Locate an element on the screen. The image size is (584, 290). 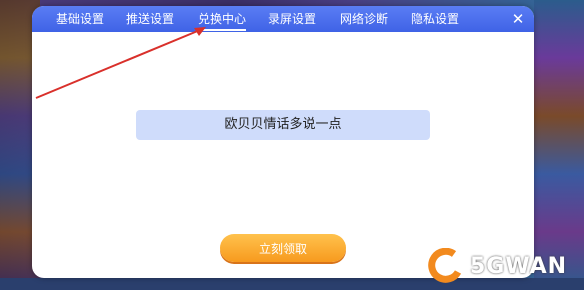
watermark: 5GWAN is located at coordinates (499, 266).